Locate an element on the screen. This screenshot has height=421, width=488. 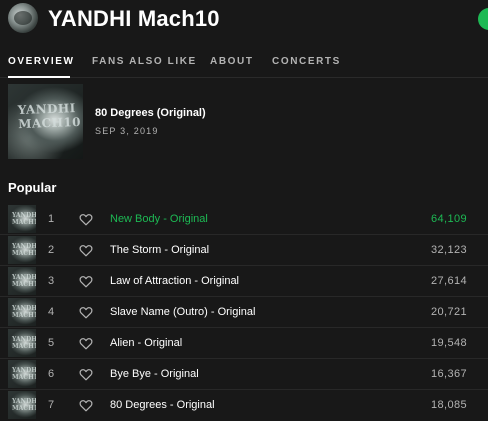
track-number: 4 is located at coordinates (51, 312).